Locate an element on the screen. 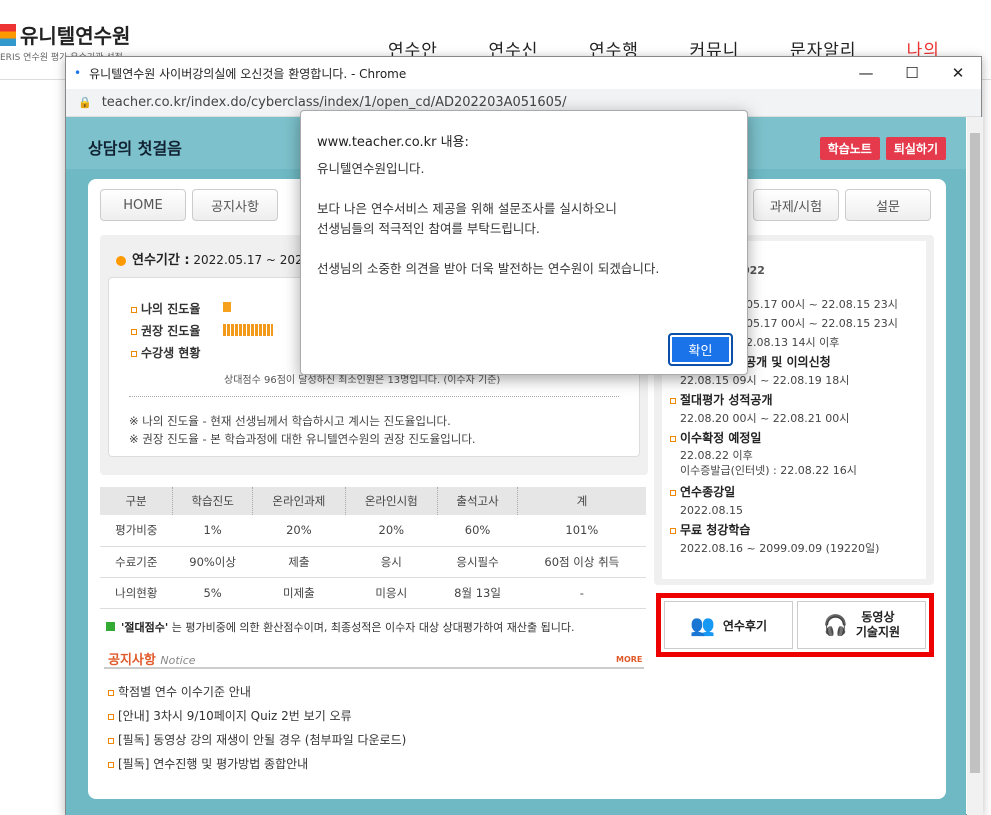  column-header: 온라인과제 is located at coordinates (299, 501).